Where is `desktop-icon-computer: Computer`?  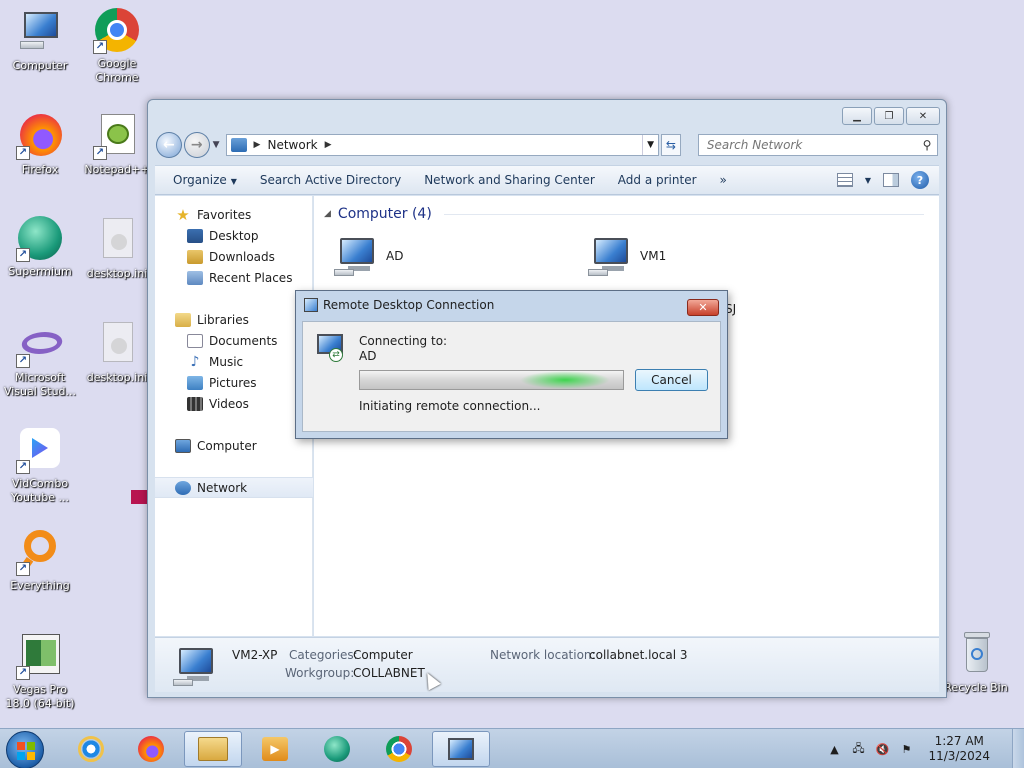 desktop-icon-computer: Computer is located at coordinates (40, 40).